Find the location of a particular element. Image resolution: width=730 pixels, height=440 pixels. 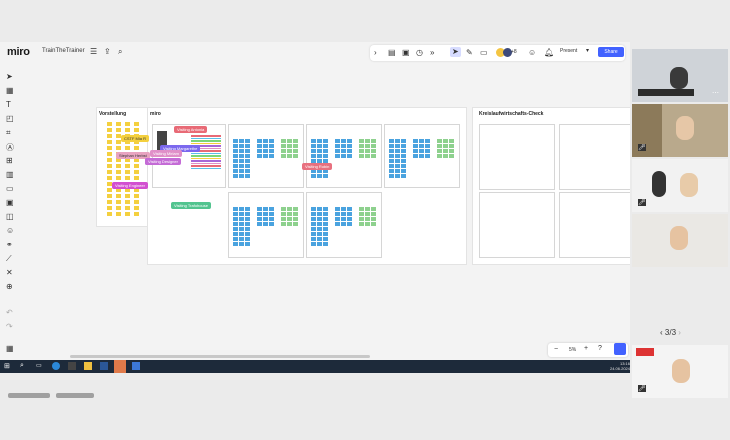

more-icon: » is located at coordinates (432, 53).